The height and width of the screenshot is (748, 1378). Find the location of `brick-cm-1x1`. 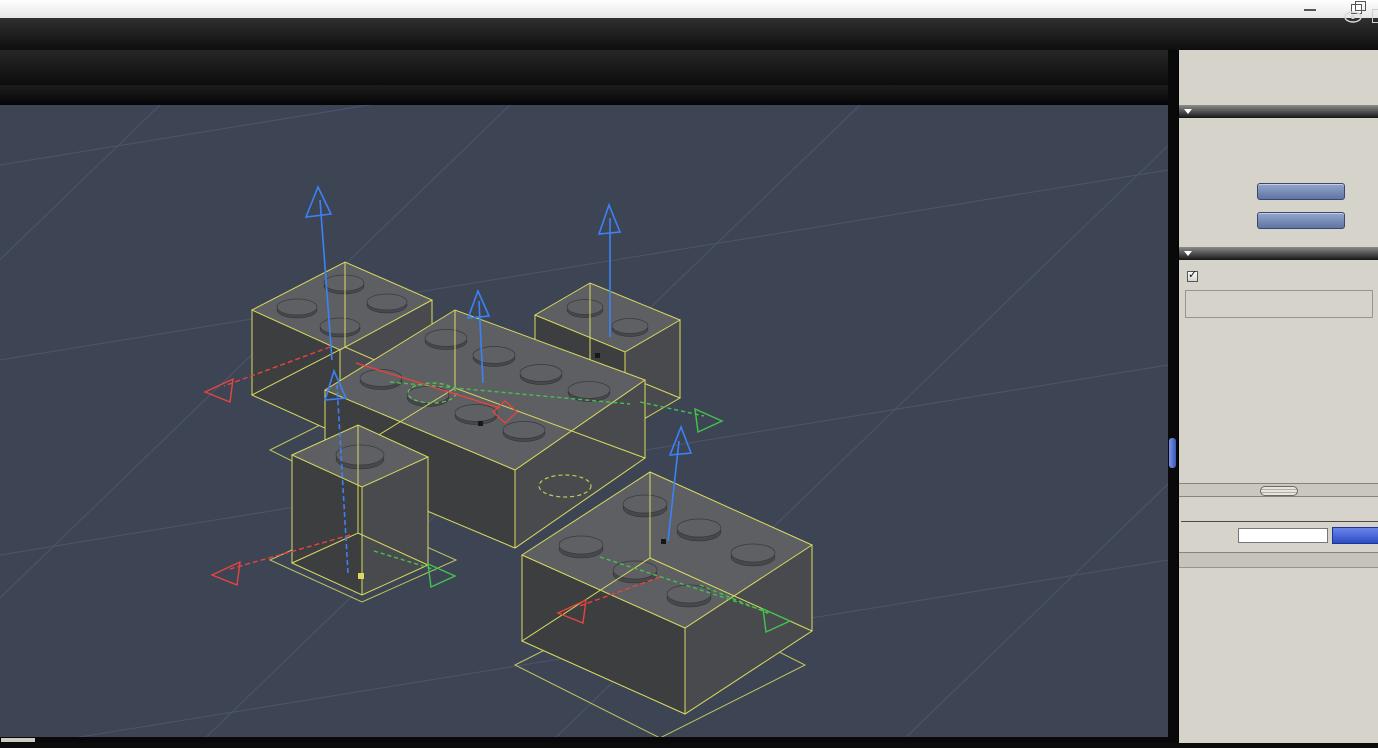

brick-cm-1x1 is located at coordinates (360, 510).